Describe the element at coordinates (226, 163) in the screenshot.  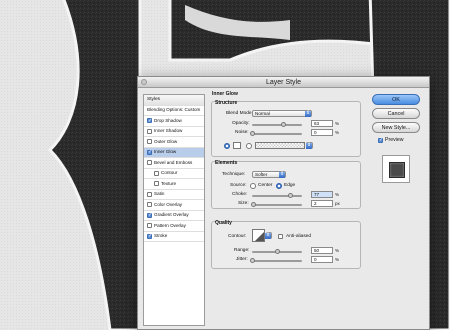
I see `elements-title: Elements` at that location.